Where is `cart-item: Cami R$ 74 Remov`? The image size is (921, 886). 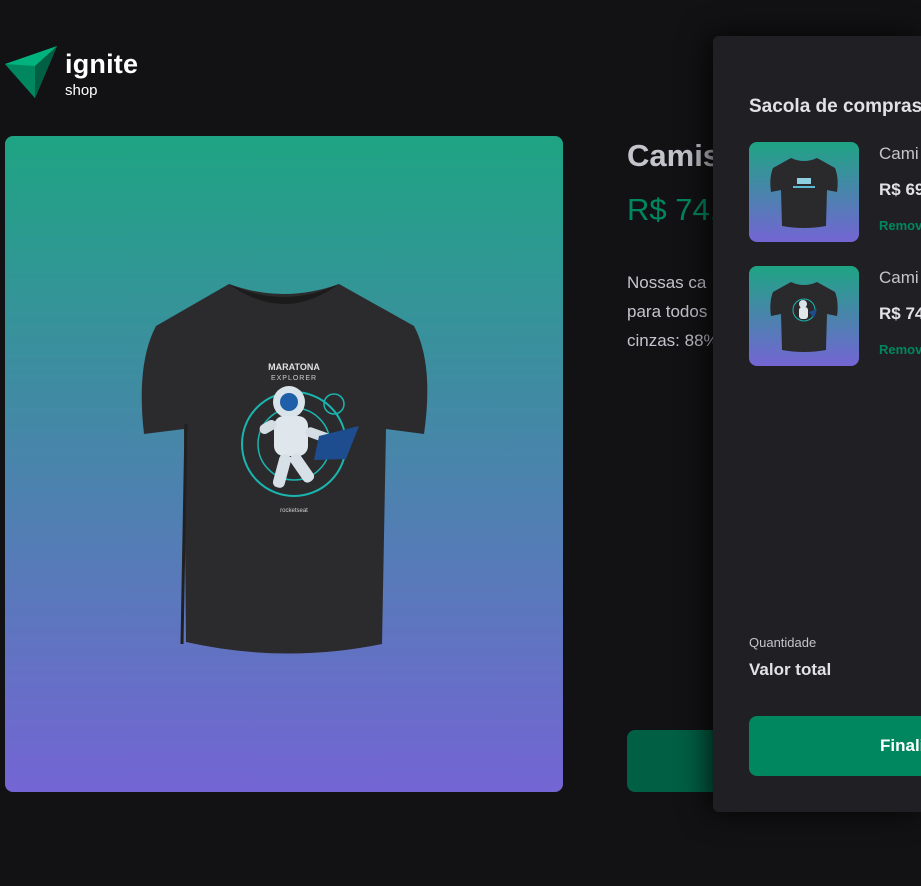
cart-item: Cami R$ 74 Remov is located at coordinates (835, 316).